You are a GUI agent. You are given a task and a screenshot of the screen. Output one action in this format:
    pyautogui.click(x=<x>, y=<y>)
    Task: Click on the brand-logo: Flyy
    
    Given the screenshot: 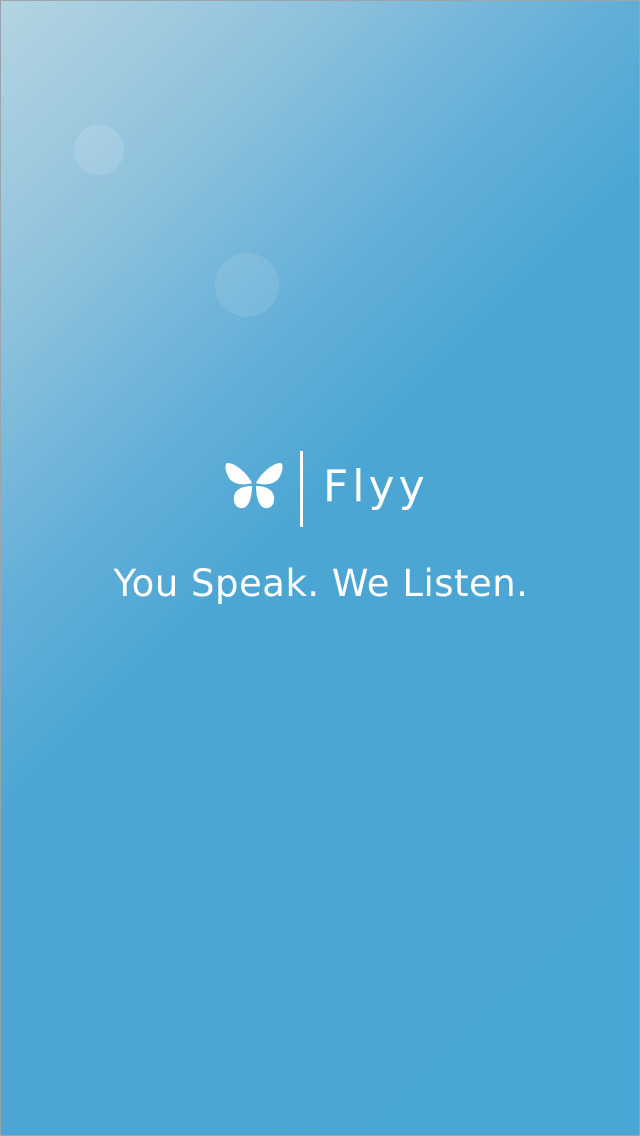 What is the action you would take?
    pyautogui.click(x=320, y=489)
    